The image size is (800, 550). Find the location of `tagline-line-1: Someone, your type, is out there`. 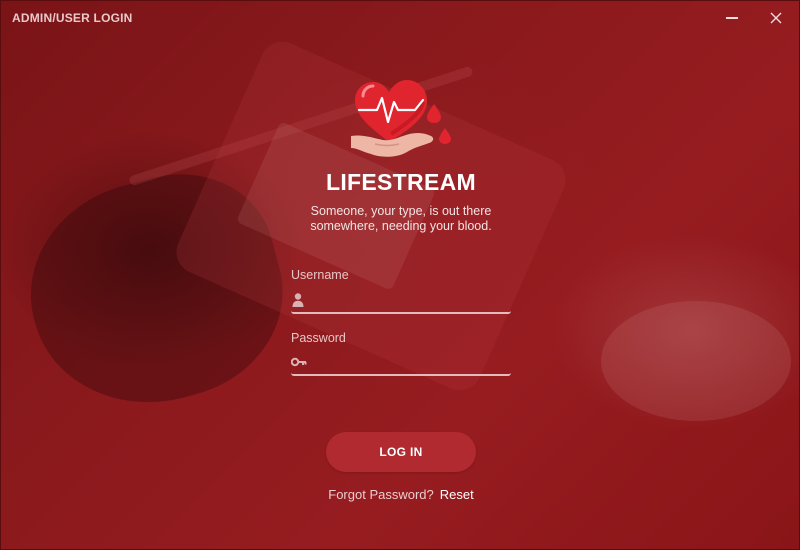

tagline-line-1: Someone, your type, is out there is located at coordinates (401, 211).